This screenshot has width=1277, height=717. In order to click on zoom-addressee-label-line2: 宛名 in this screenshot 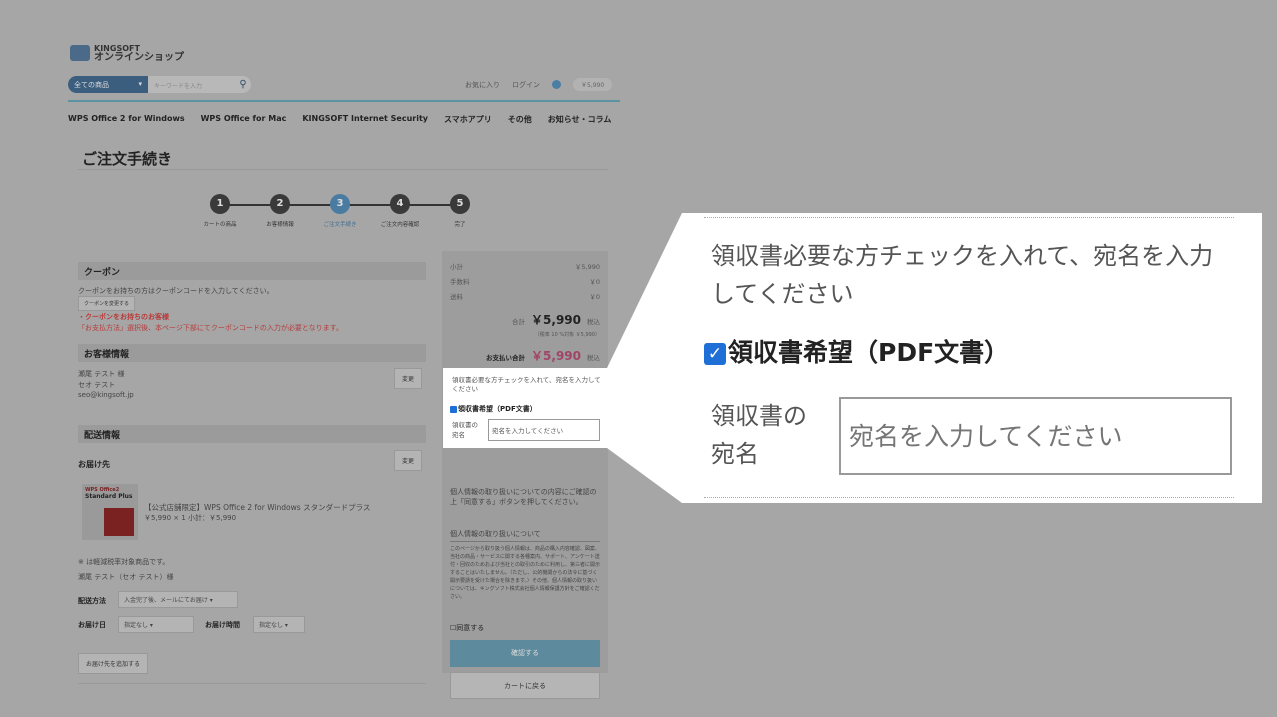, I will do `click(735, 454)`.